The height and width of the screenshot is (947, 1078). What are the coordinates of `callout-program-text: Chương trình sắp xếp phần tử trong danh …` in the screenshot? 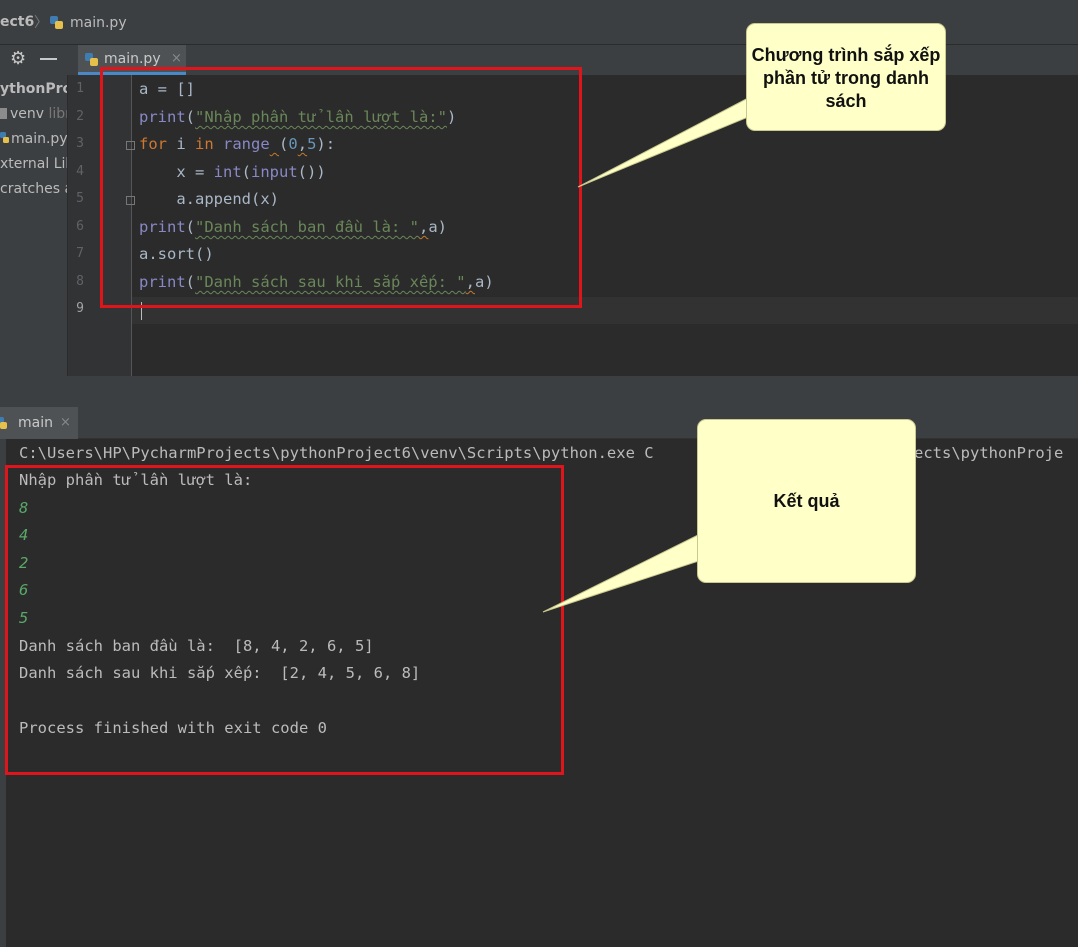 It's located at (846, 78).